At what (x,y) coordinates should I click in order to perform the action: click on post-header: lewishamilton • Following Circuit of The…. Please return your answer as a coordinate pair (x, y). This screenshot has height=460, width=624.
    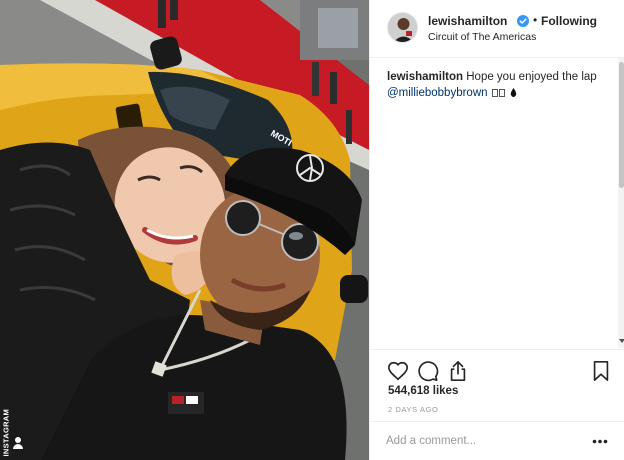
    Looking at the image, I should click on (497, 29).